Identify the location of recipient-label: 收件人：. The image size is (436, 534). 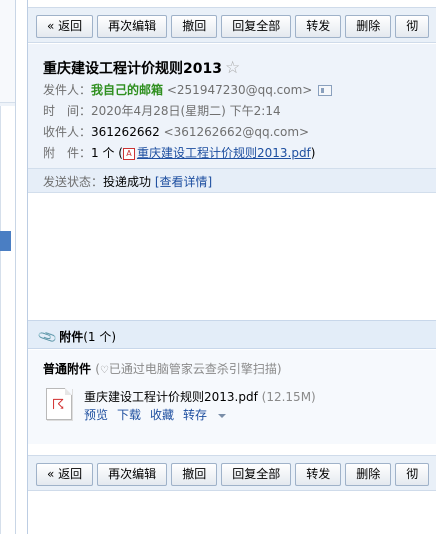
(67, 132).